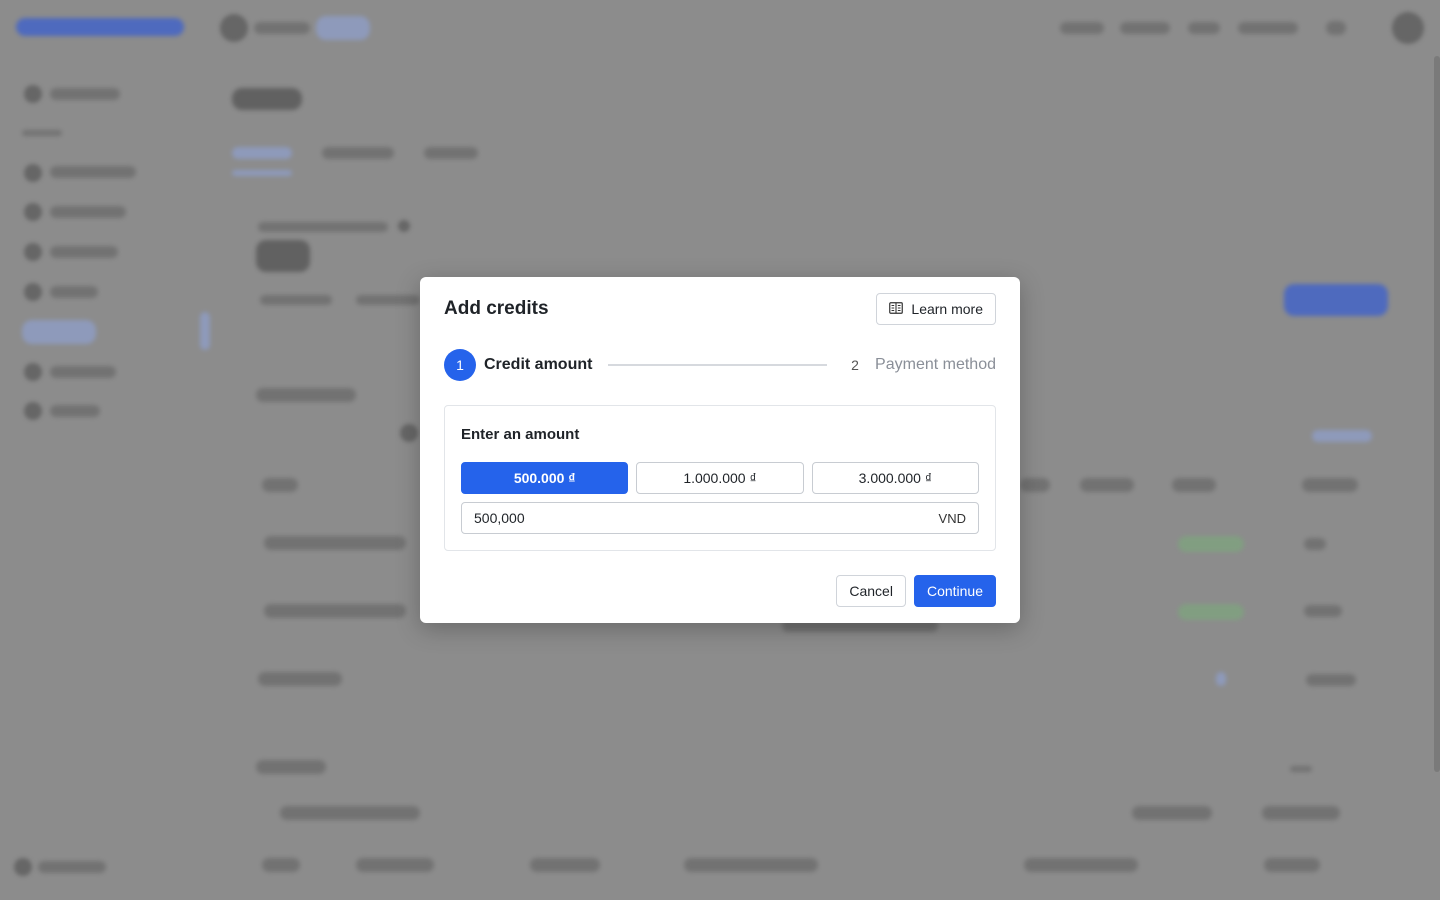 The width and height of the screenshot is (1440, 900). I want to click on sidebar-footer-icon, so click(23, 867).